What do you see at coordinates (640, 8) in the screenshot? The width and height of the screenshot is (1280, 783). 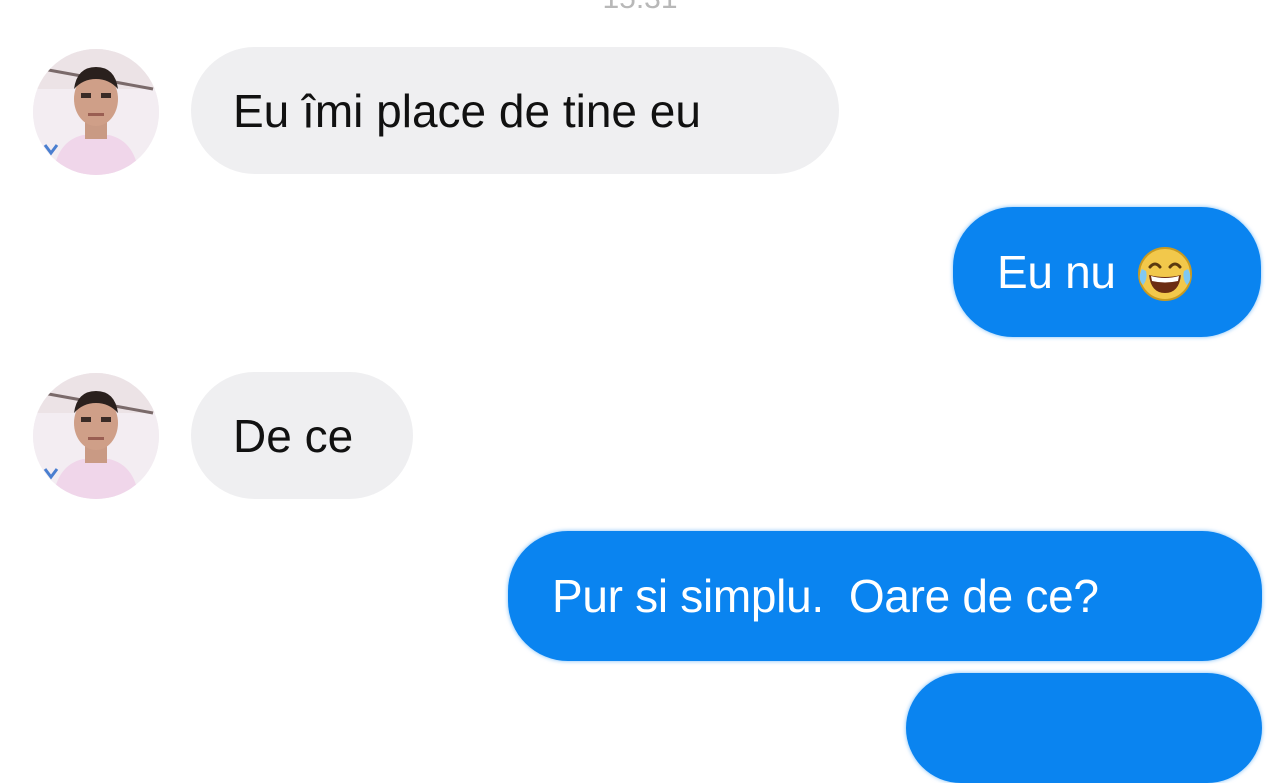 I see `message-timestamp: 15:31` at bounding box center [640, 8].